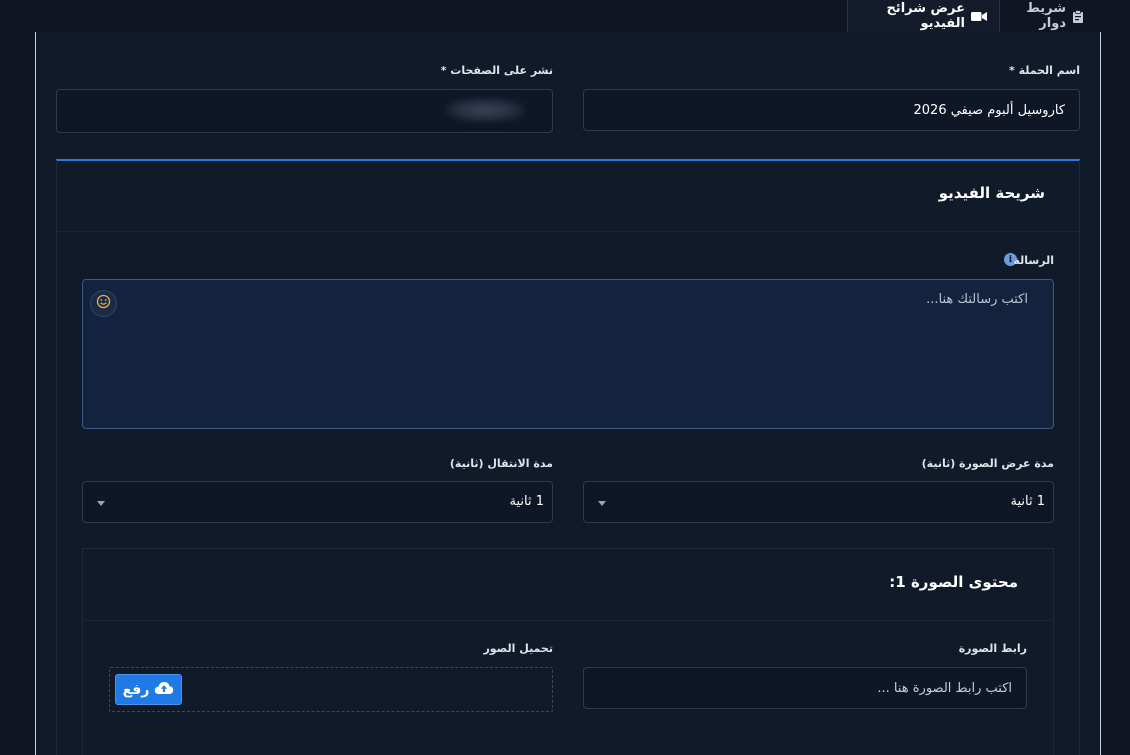  I want to click on publish-pages-label: نشر على الصفحات *, so click(496, 70).